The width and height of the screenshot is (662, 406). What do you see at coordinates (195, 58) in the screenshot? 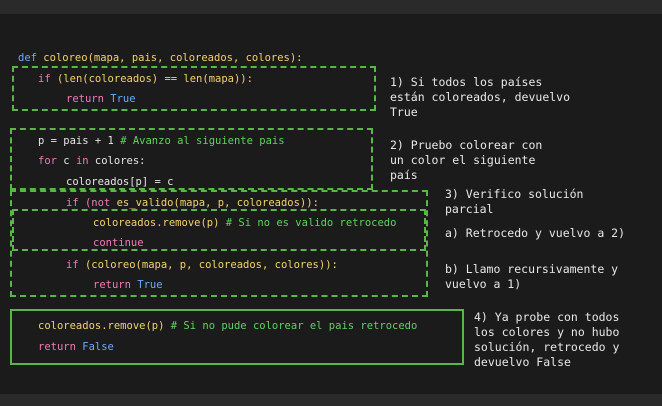
I see `def-params: (mapa, pais, coloreados, colores):` at bounding box center [195, 58].